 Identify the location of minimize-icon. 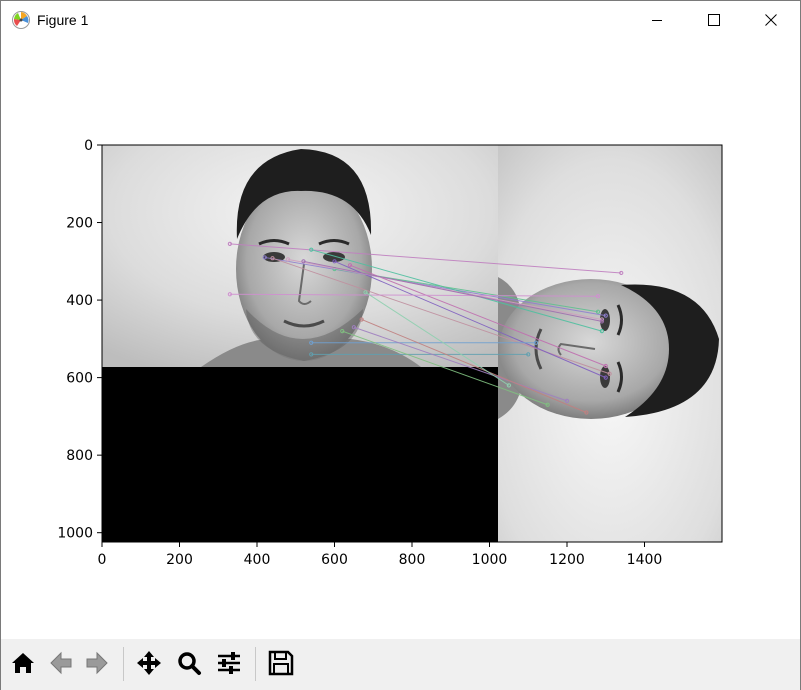
(657, 20).